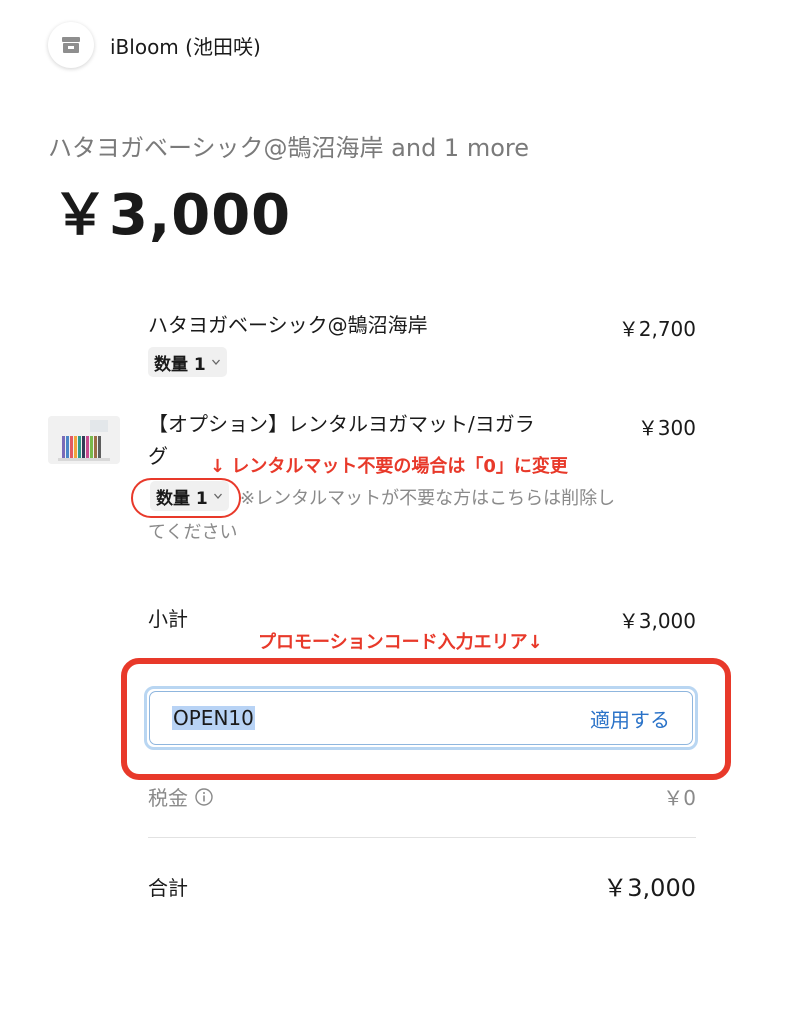  What do you see at coordinates (428, 498) in the screenshot?
I see `item-note: ※レンタルマットが不要な方はこちらは削除し` at bounding box center [428, 498].